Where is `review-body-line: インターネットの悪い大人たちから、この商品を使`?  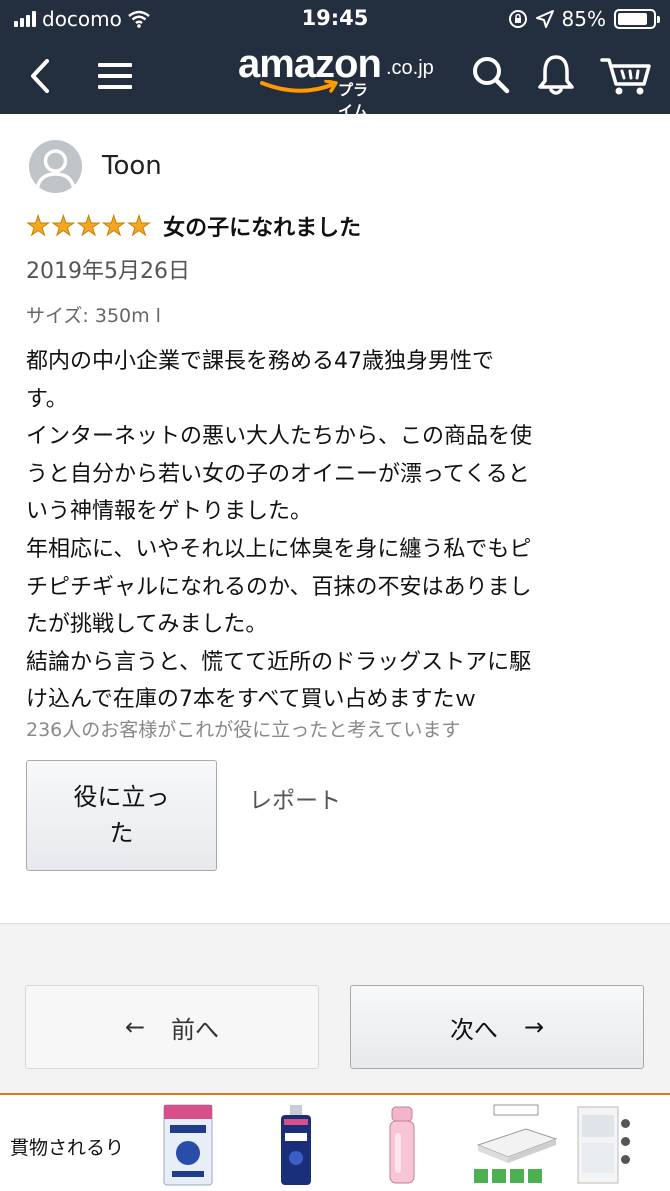 review-body-line: インターネットの悪い大人たちから、この商品を使 is located at coordinates (279, 437).